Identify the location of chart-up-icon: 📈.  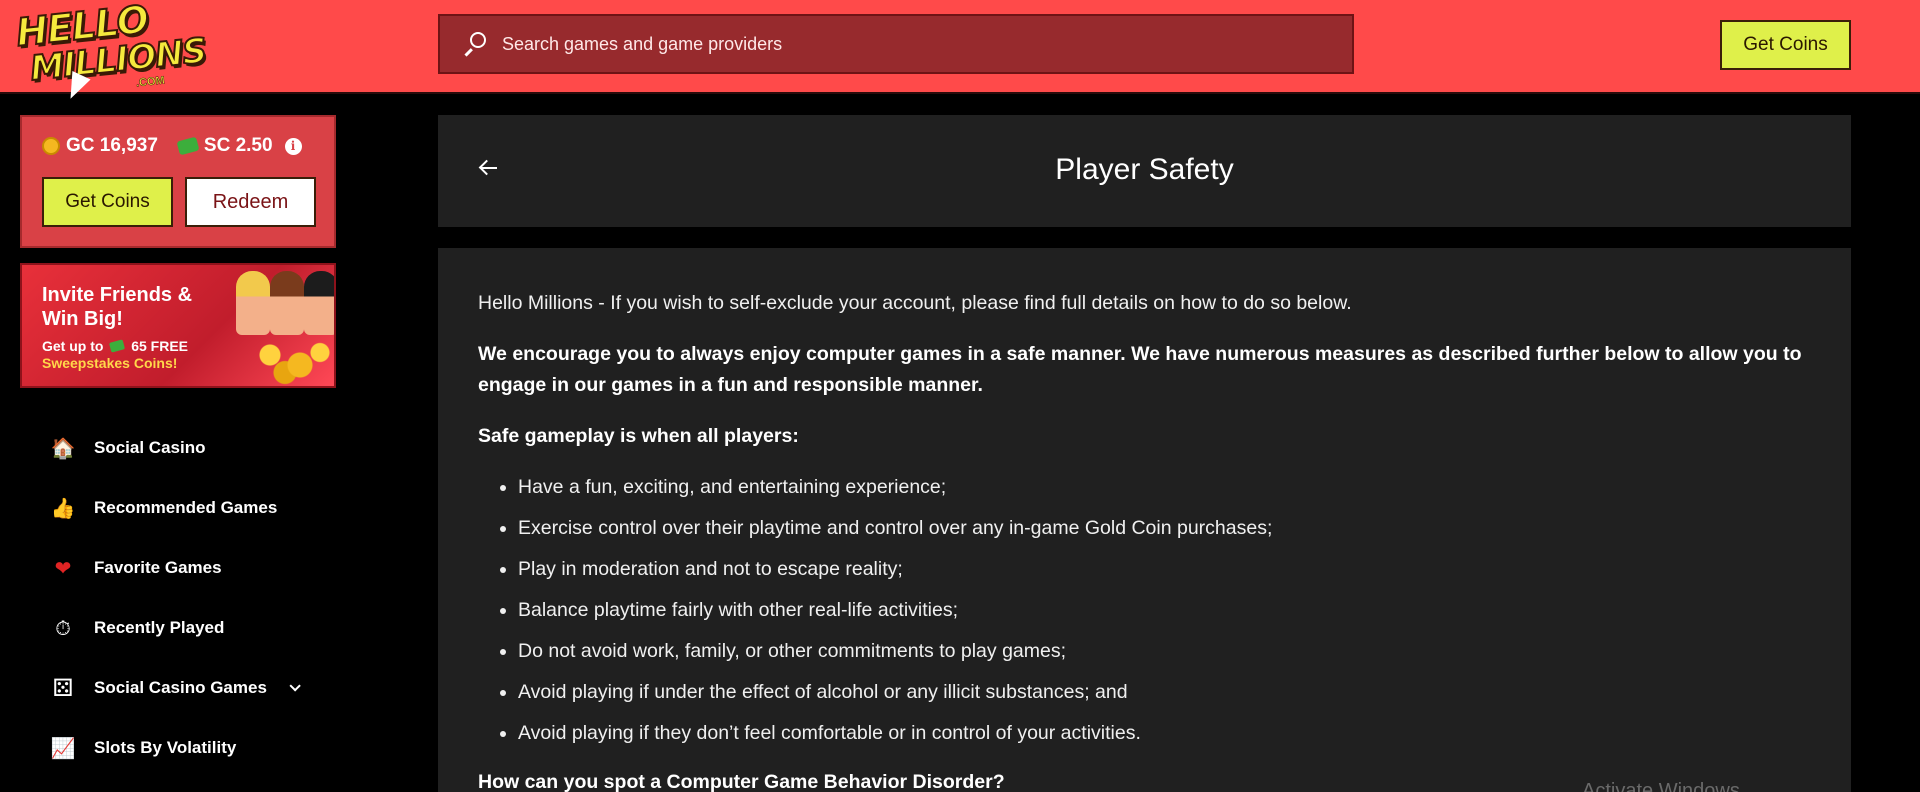
(63, 748).